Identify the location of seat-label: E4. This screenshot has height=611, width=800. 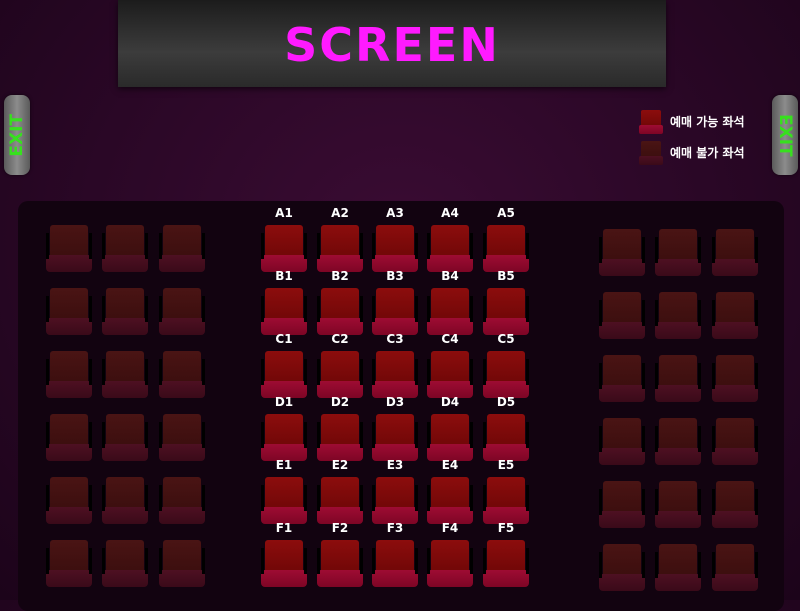
(450, 465).